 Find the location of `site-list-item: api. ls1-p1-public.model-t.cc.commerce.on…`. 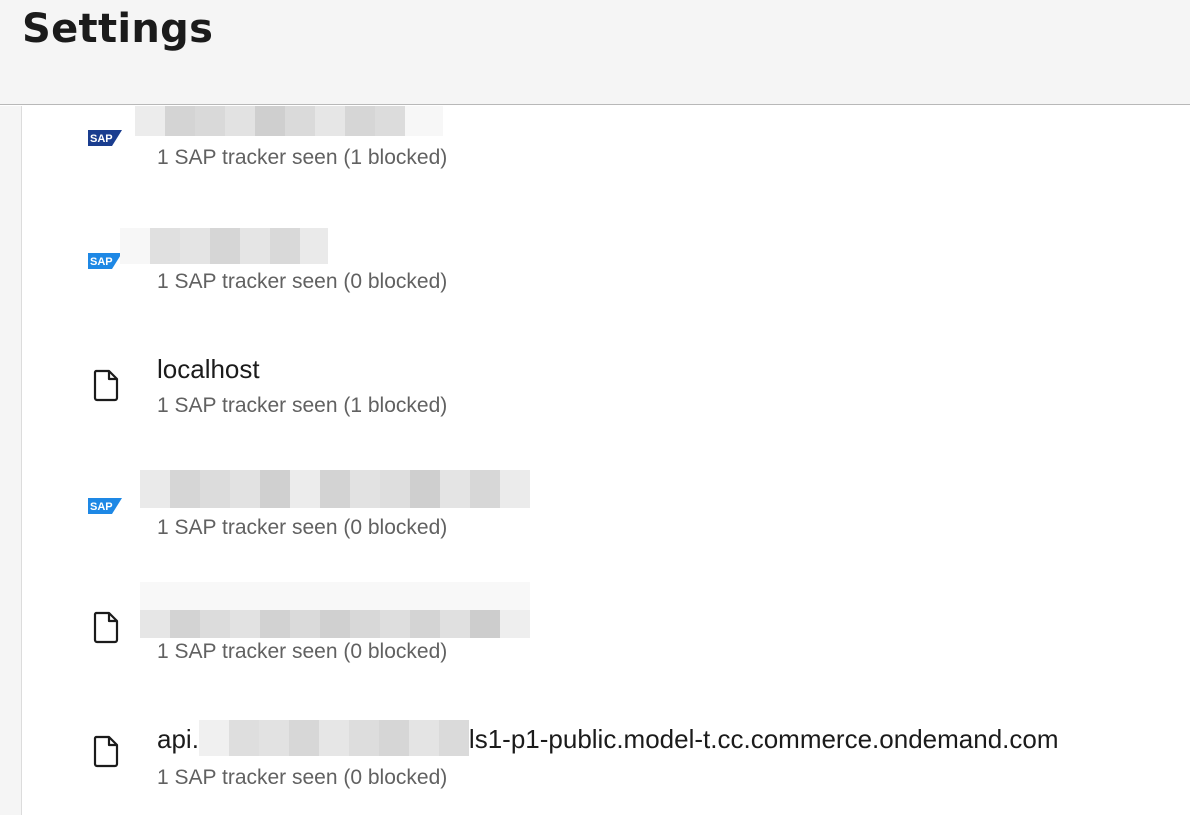

site-list-item: api. ls1-p1-public.model-t.cc.commerce.on… is located at coordinates (606, 754).